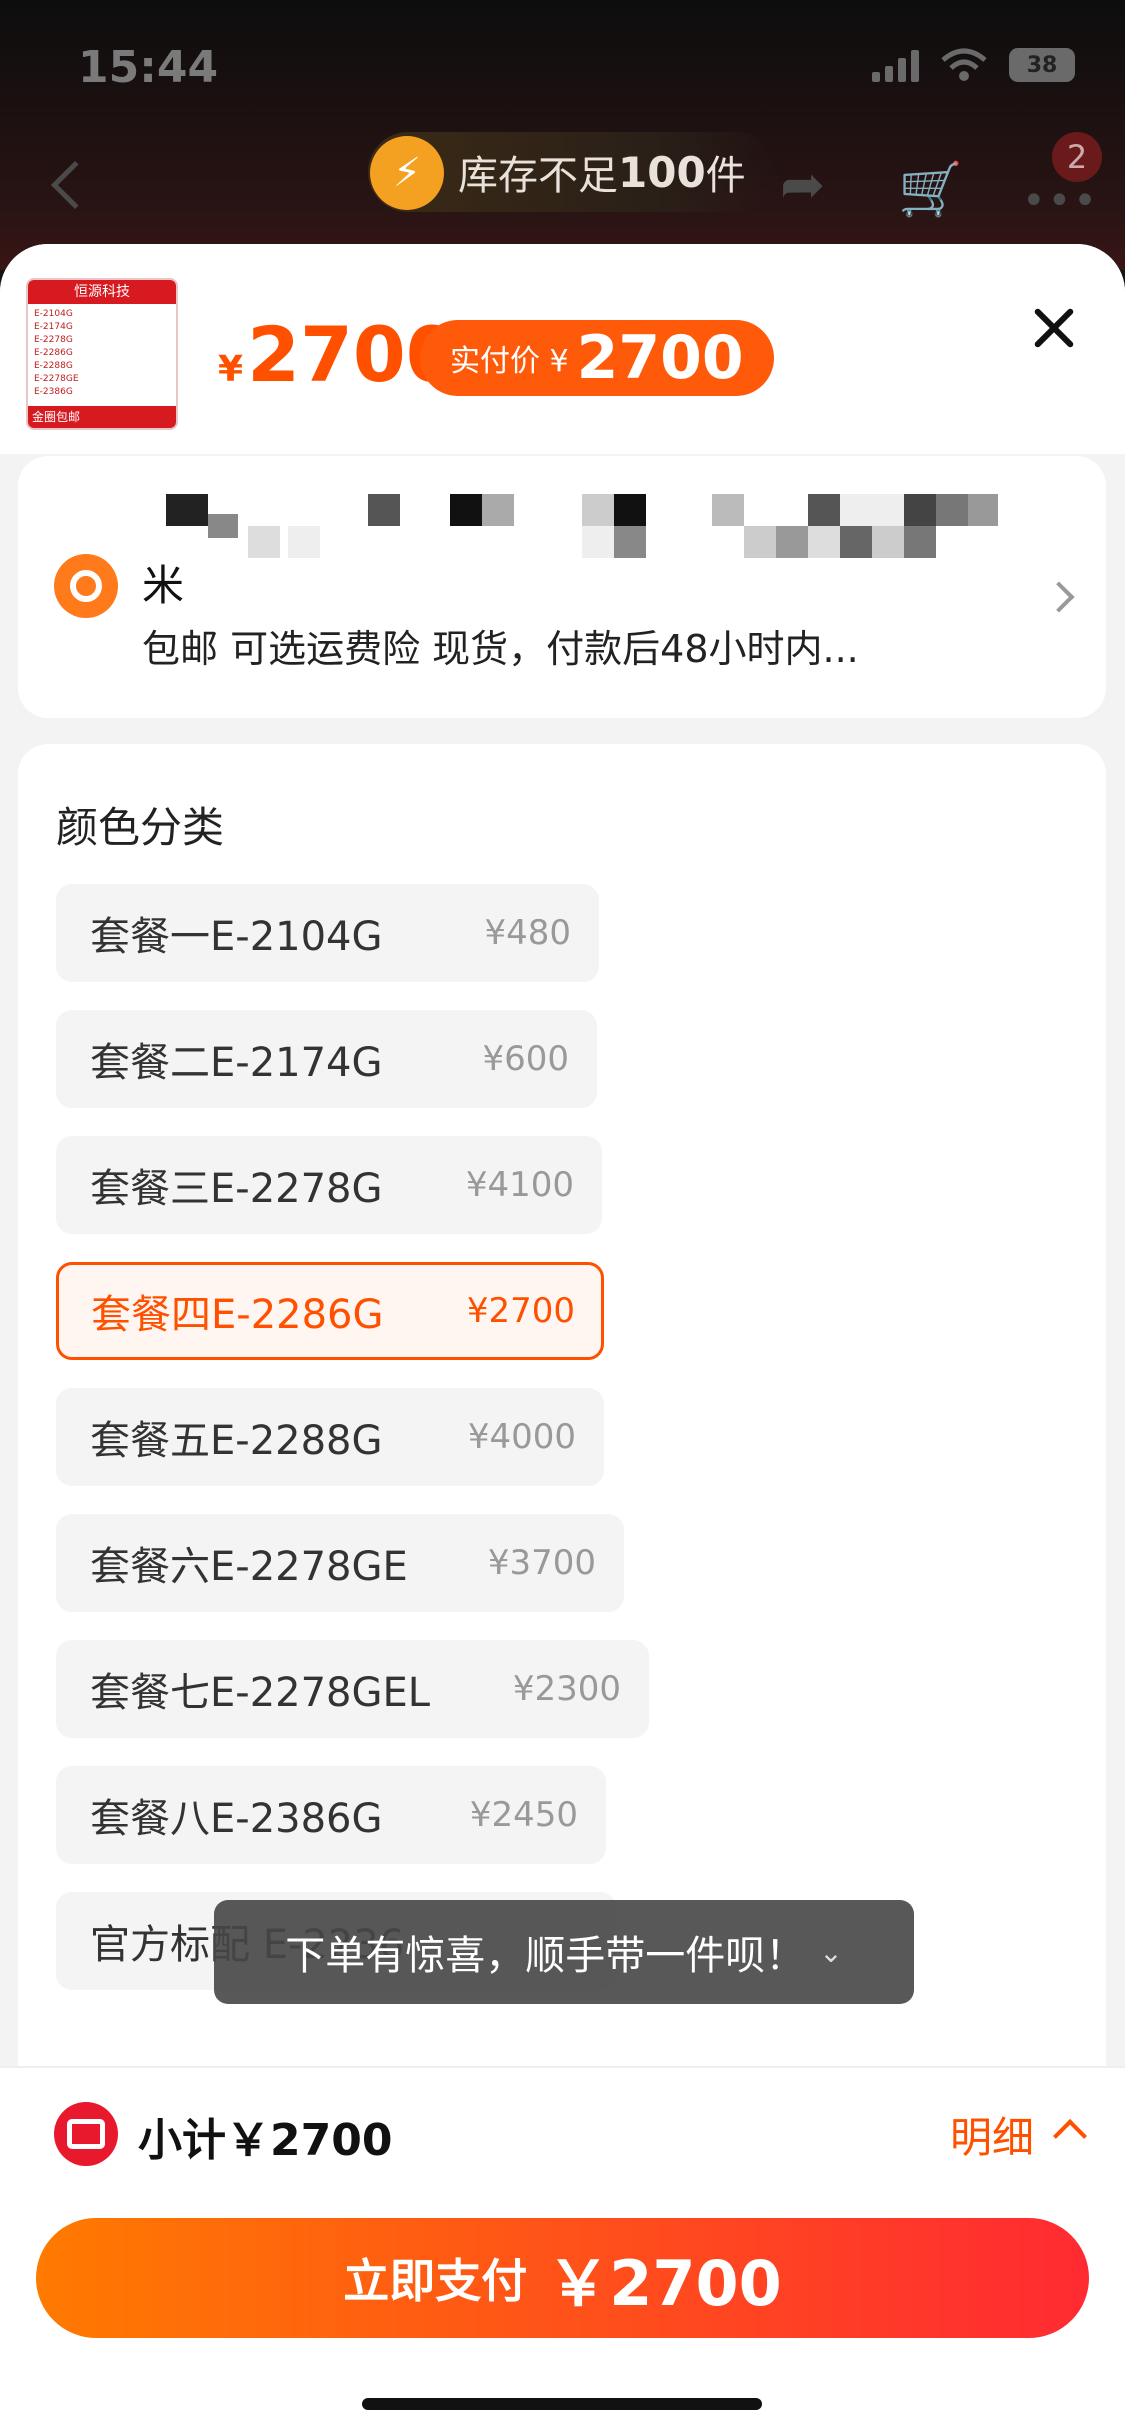  Describe the element at coordinates (662, 172) in the screenshot. I see `stock-count: 100` at that location.